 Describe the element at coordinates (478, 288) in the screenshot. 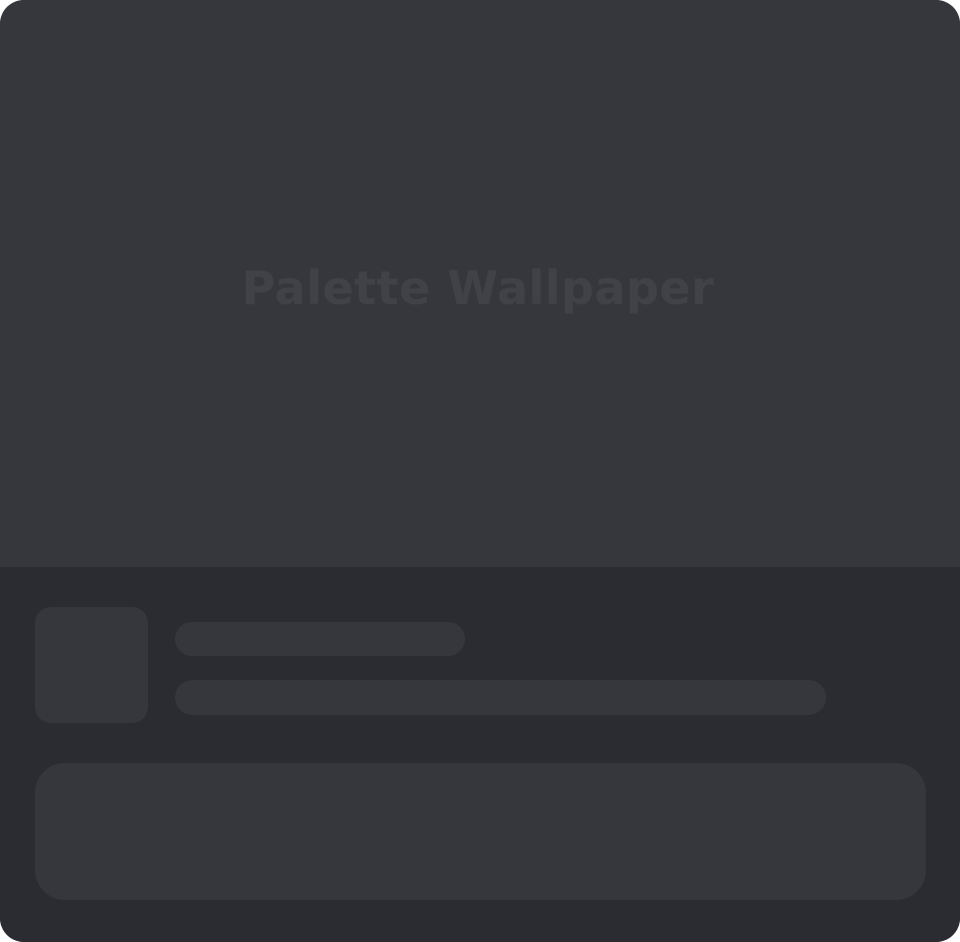

I see `wallpaper-title: Palette Wallpaper` at that location.